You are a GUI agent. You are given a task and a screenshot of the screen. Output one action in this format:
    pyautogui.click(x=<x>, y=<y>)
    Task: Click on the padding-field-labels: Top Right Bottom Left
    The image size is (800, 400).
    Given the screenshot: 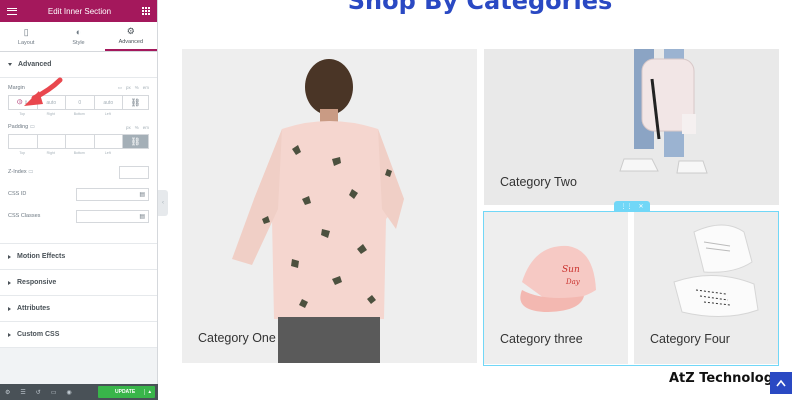 What is the action you would take?
    pyautogui.click(x=78, y=153)
    